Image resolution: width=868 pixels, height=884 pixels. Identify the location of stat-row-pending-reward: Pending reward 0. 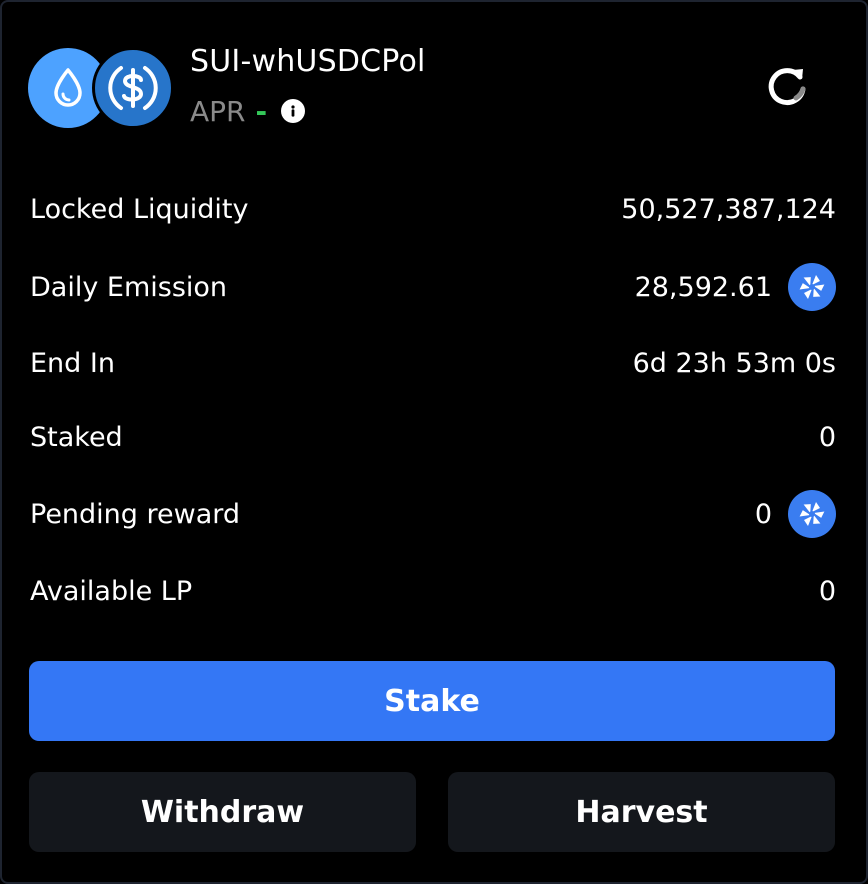
(433, 514).